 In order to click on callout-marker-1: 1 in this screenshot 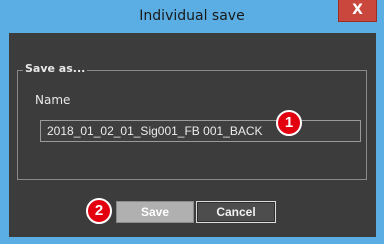, I will do `click(289, 123)`.